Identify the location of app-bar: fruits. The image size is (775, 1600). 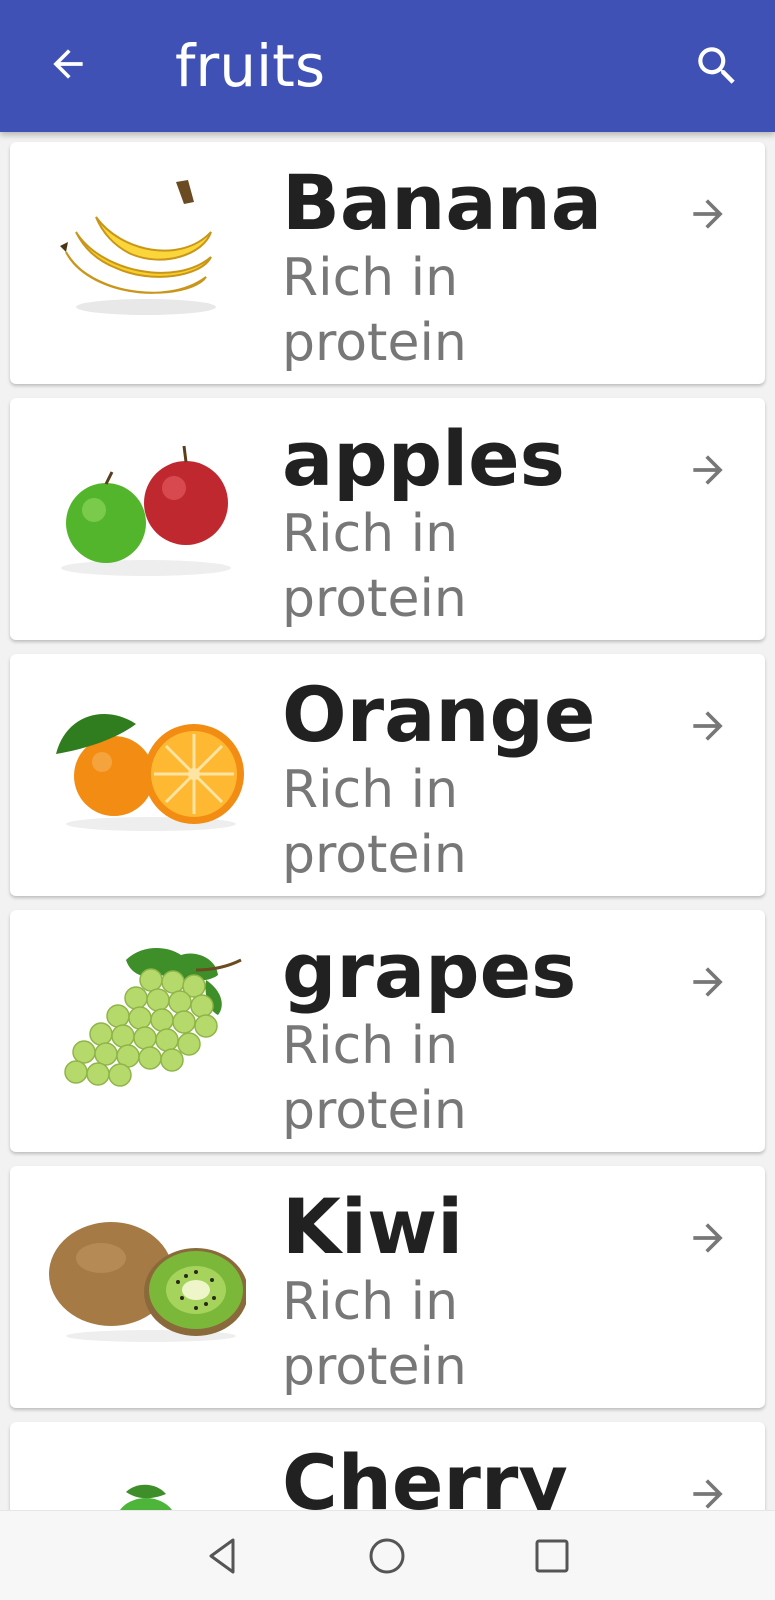
(387, 66).